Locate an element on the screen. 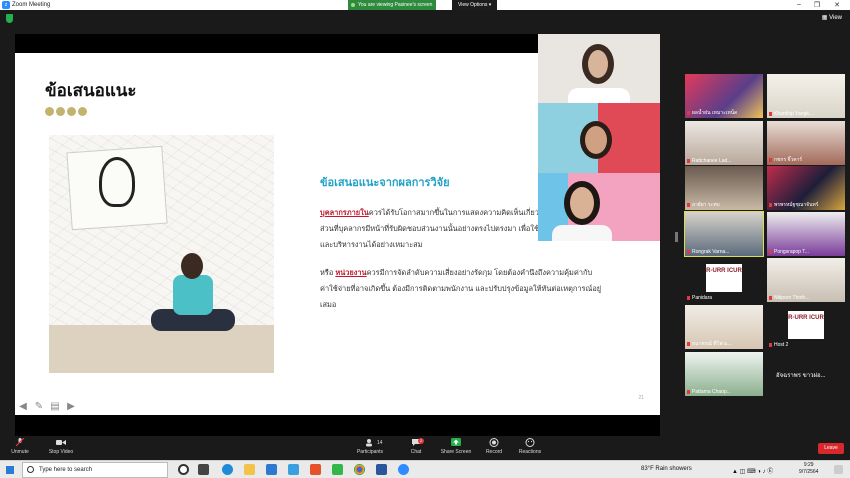  chat-label: Chat is located at coordinates (416, 452).